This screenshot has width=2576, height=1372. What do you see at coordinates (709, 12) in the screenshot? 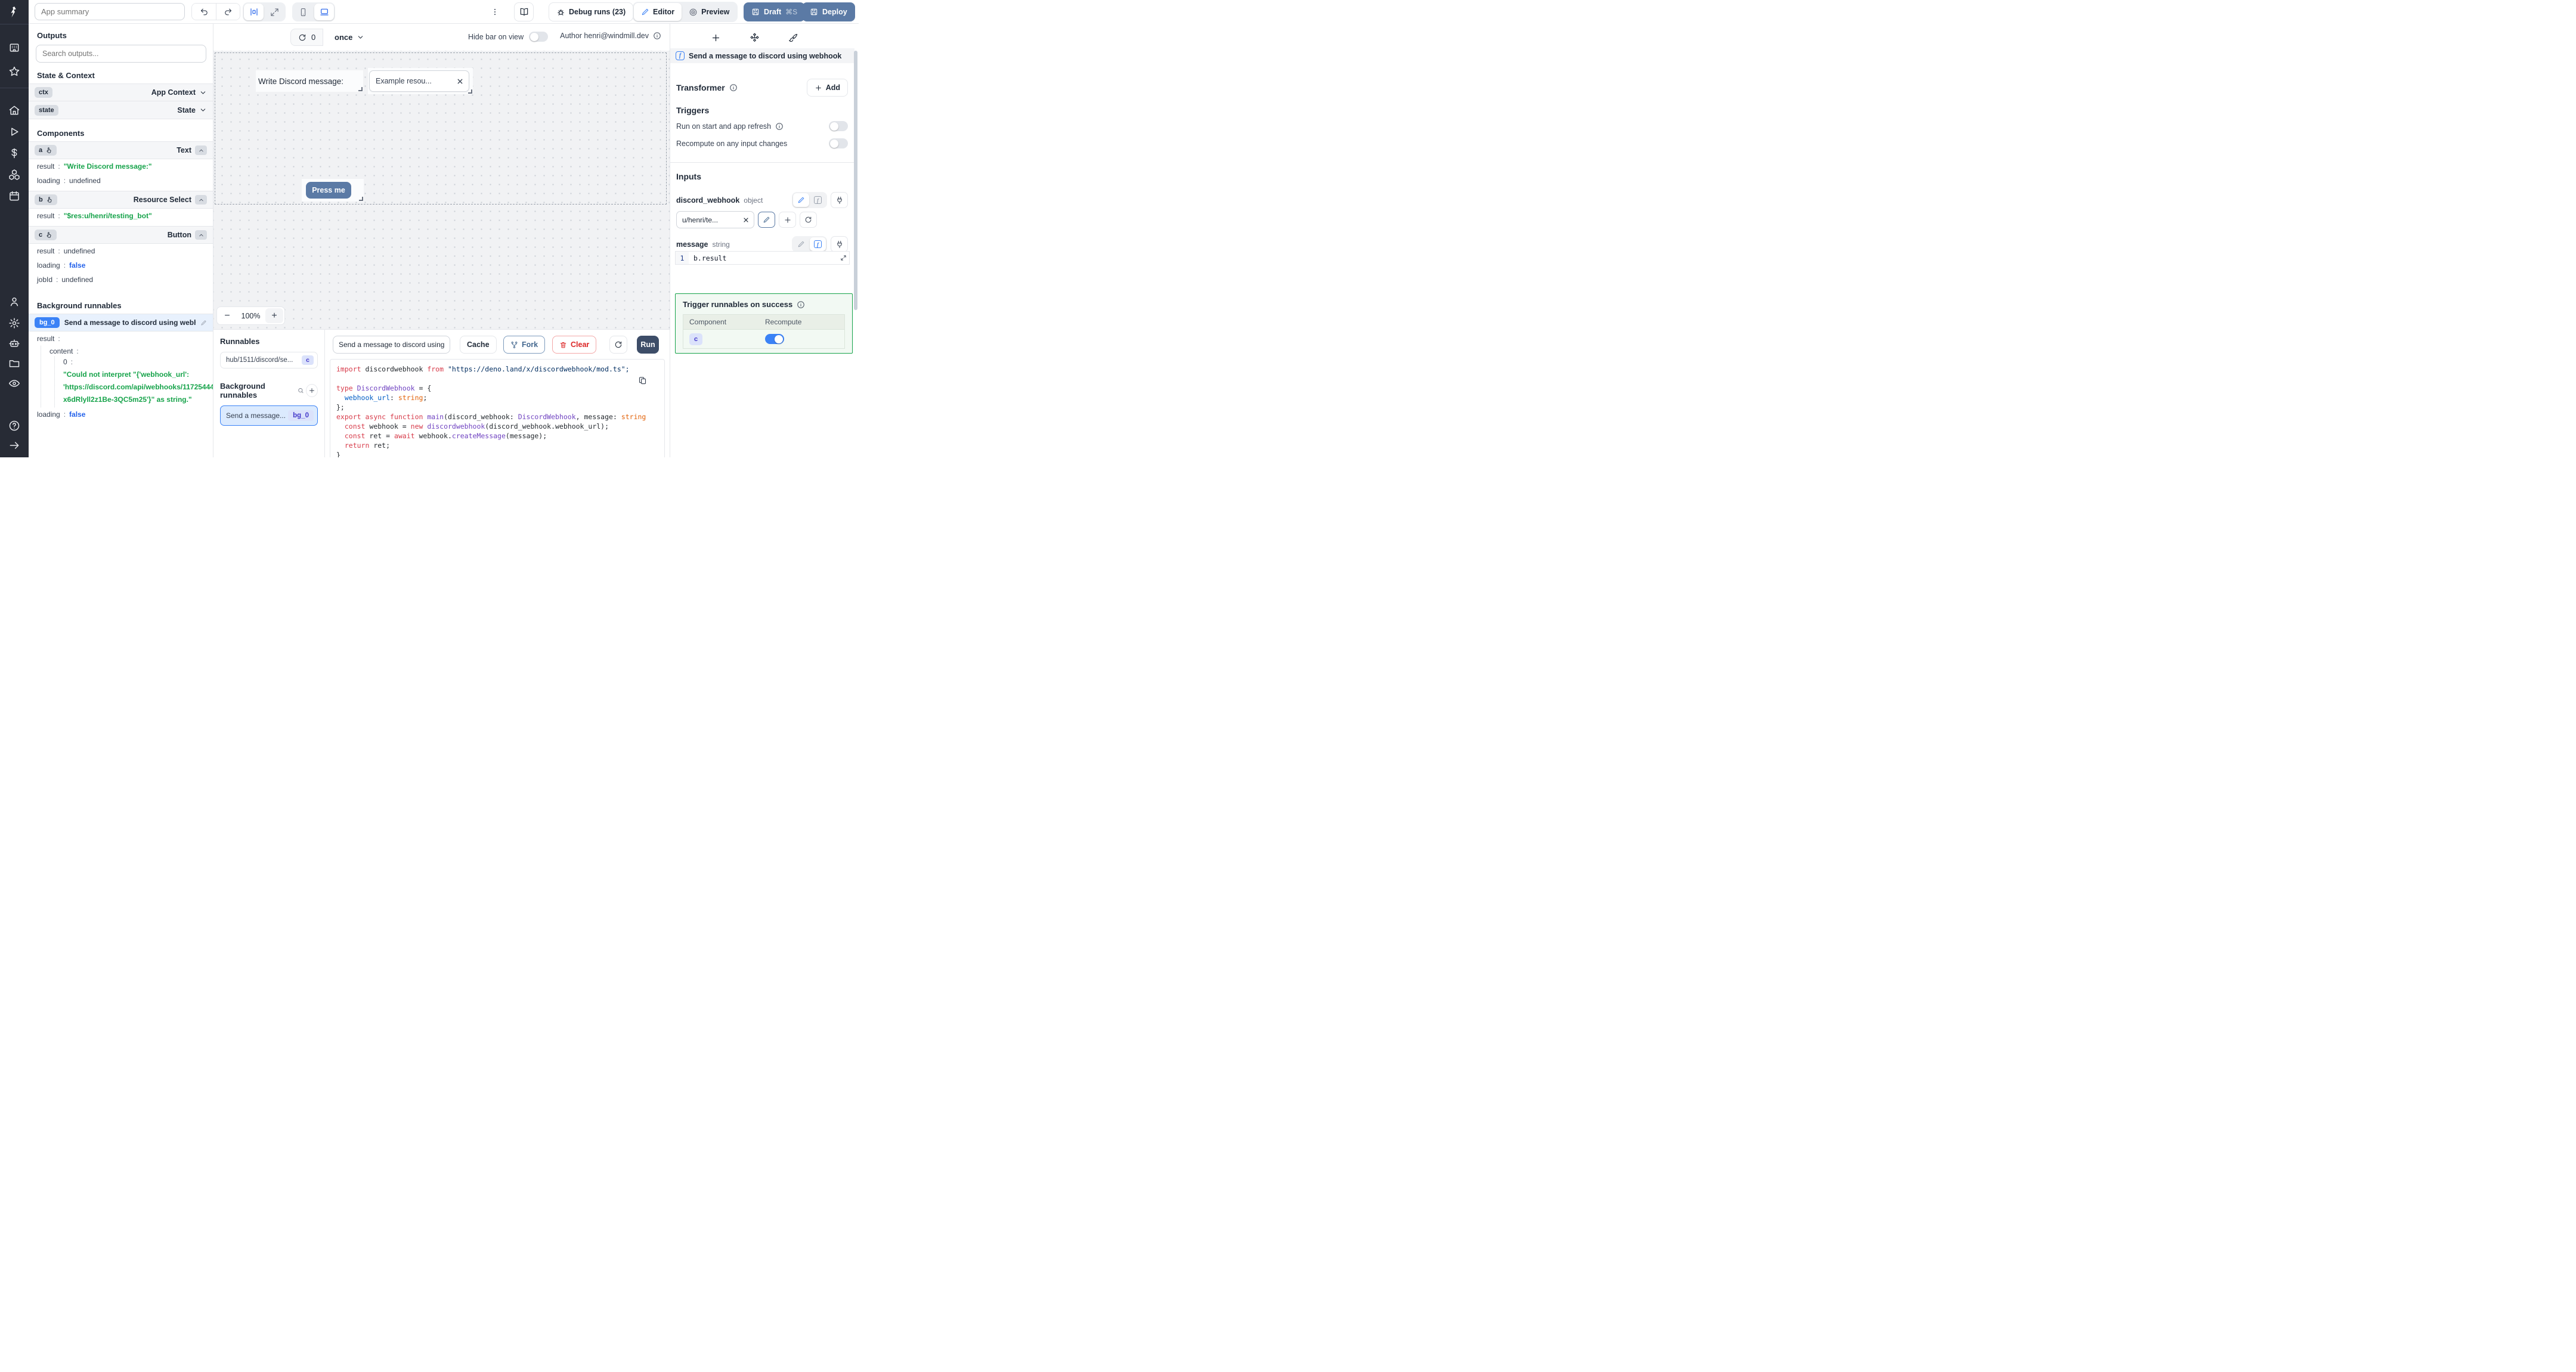
I see `tab-preview: Preview` at bounding box center [709, 12].